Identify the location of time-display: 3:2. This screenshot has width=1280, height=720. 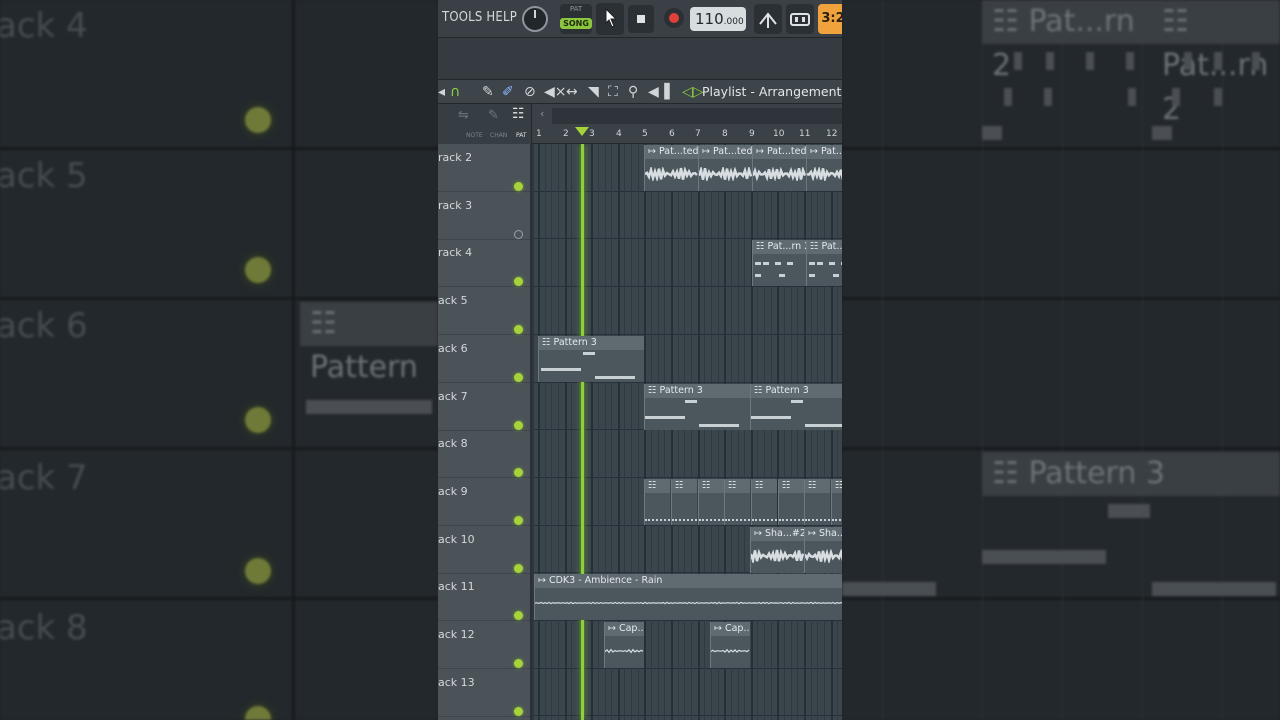
(830, 19).